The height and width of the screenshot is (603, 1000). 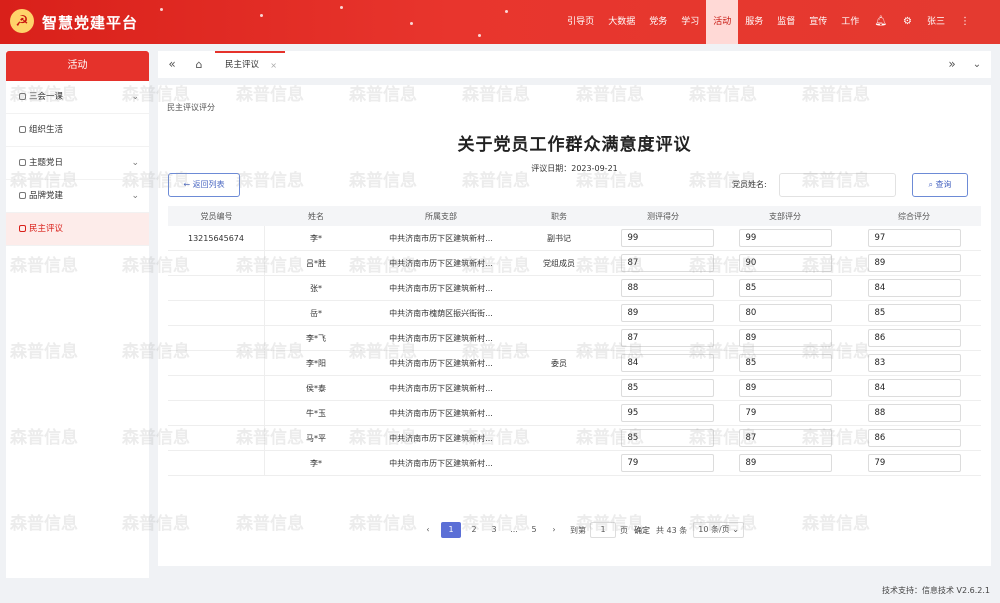 What do you see at coordinates (77, 196) in the screenshot?
I see `sidebar-item-brand: 品牌党建 ⌄` at bounding box center [77, 196].